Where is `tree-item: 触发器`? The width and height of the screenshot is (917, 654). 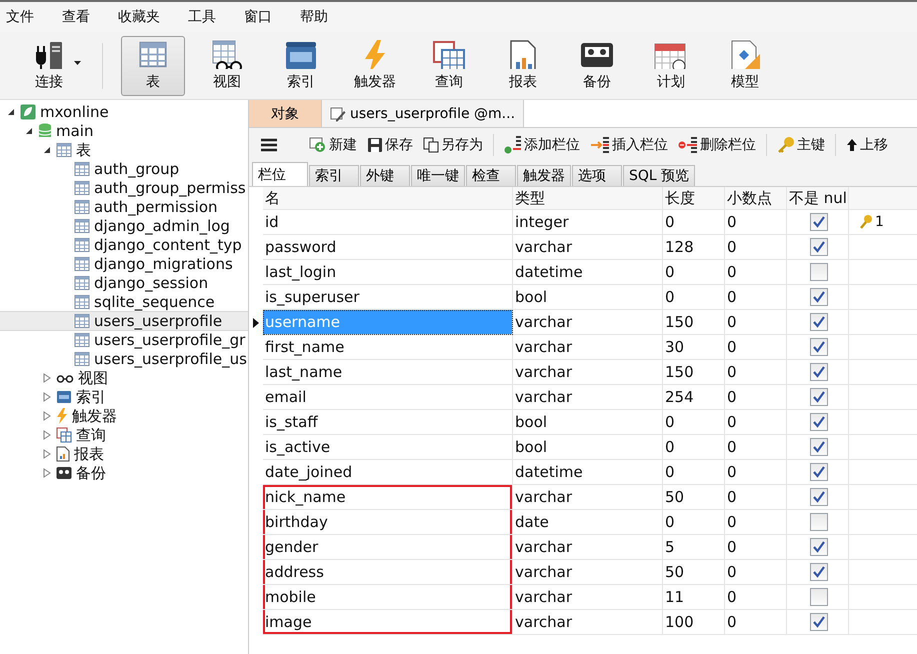
tree-item: 触发器 is located at coordinates (124, 416).